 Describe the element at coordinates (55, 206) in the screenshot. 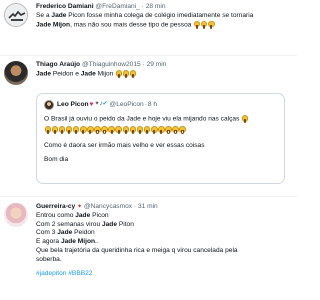

I see `display-name: Guerreira-cy` at that location.